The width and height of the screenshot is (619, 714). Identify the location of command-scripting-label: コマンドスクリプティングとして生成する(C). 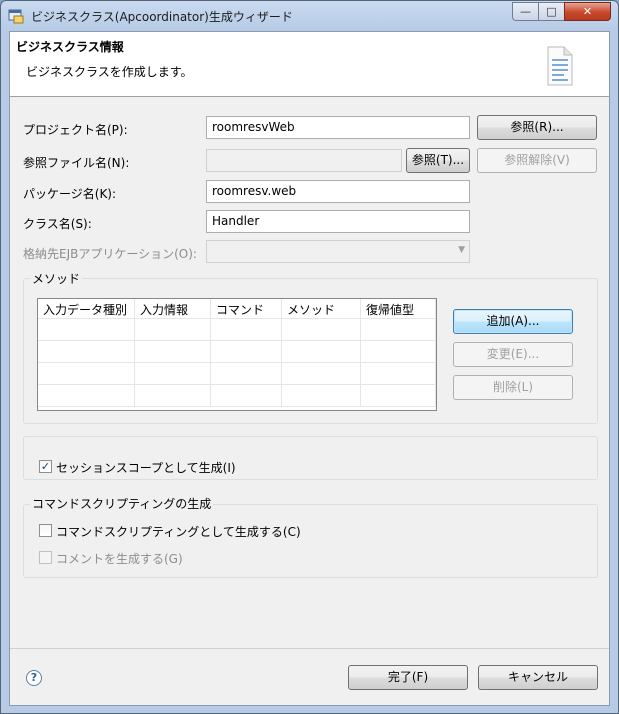
(178, 532).